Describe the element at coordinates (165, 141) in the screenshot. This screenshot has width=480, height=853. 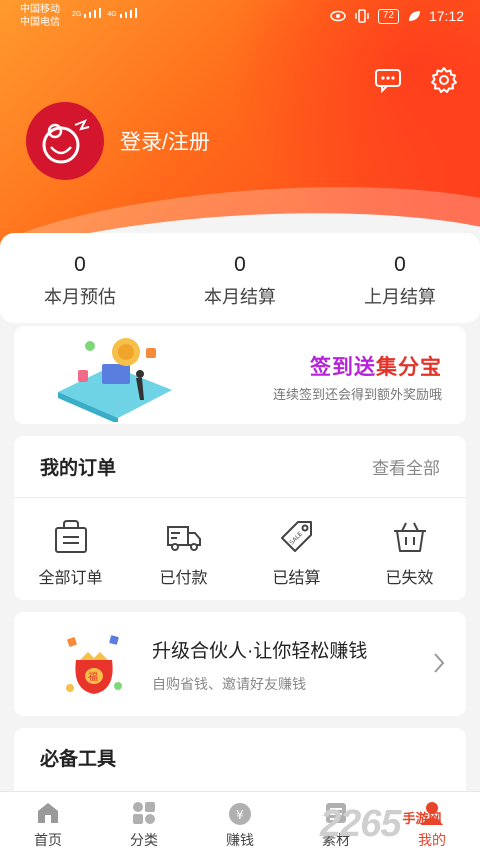
I see `login-register-link: 登录/注册` at that location.